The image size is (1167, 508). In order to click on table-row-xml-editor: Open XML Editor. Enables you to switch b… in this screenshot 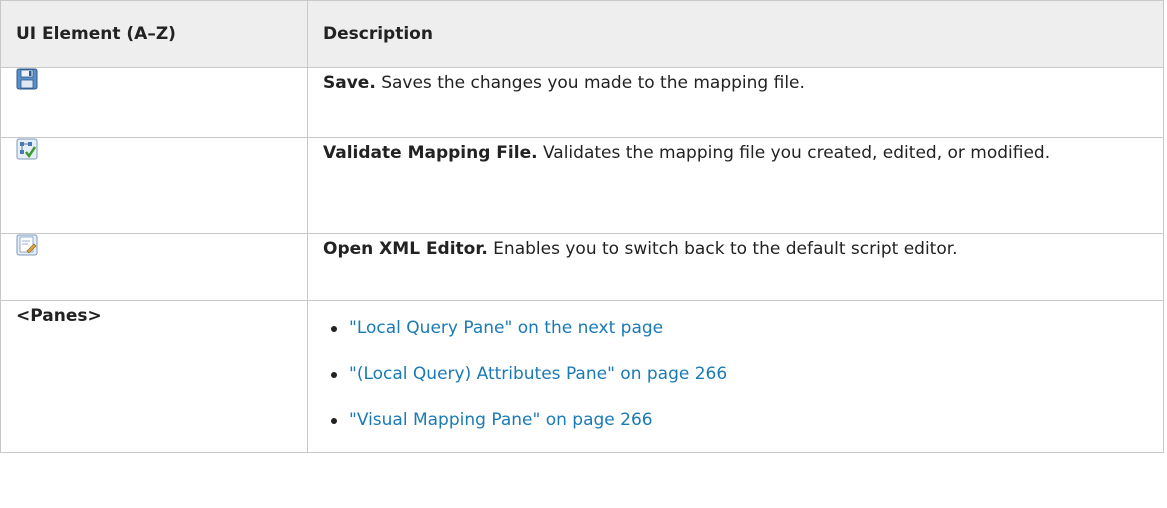, I will do `click(582, 267)`.